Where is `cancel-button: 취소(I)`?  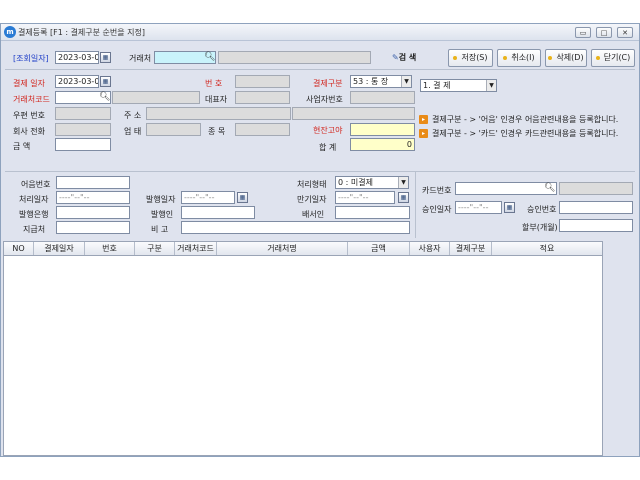
cancel-button: 취소(I) is located at coordinates (519, 58).